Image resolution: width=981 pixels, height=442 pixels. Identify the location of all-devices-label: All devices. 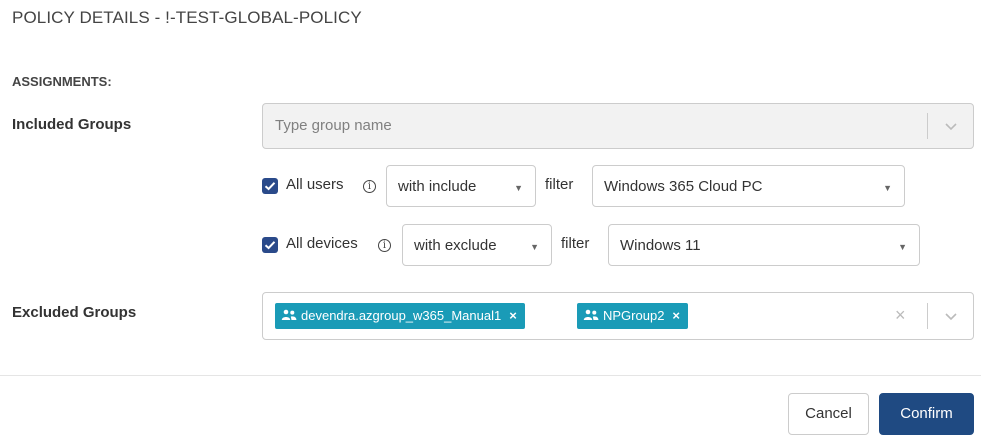
(322, 243).